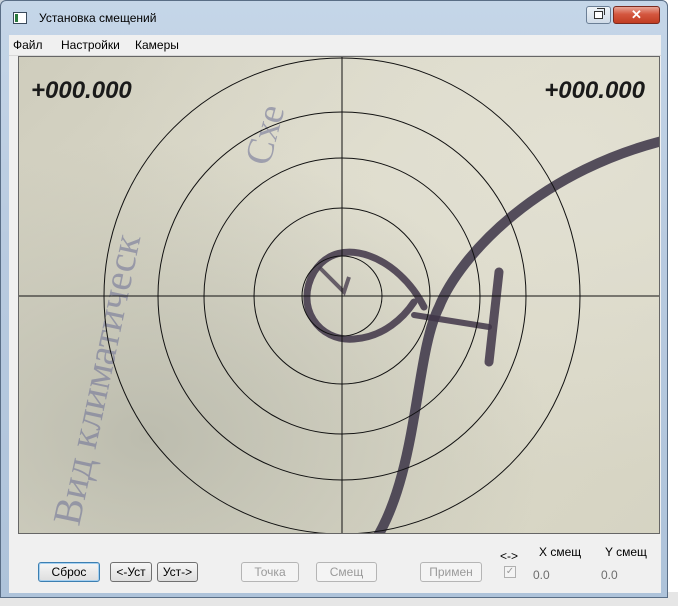 This screenshot has width=678, height=606. Describe the element at coordinates (98, 18) in the screenshot. I see `window-title: Установка смещений` at that location.